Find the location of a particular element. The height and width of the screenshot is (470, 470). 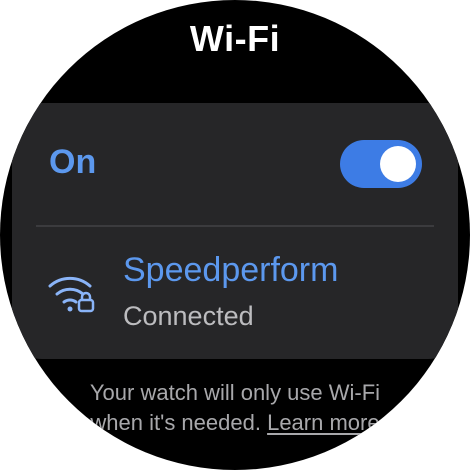

wifi-toggle-label: On is located at coordinates (73, 162).